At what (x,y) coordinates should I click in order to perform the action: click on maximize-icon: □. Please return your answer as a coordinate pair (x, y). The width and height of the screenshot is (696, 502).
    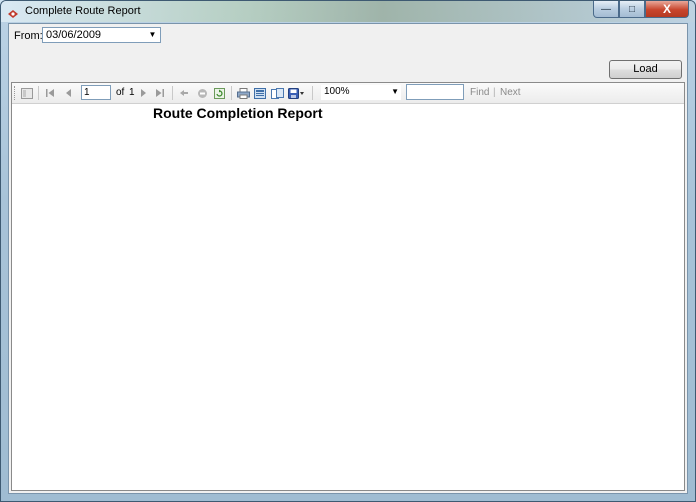
    Looking at the image, I should click on (632, 9).